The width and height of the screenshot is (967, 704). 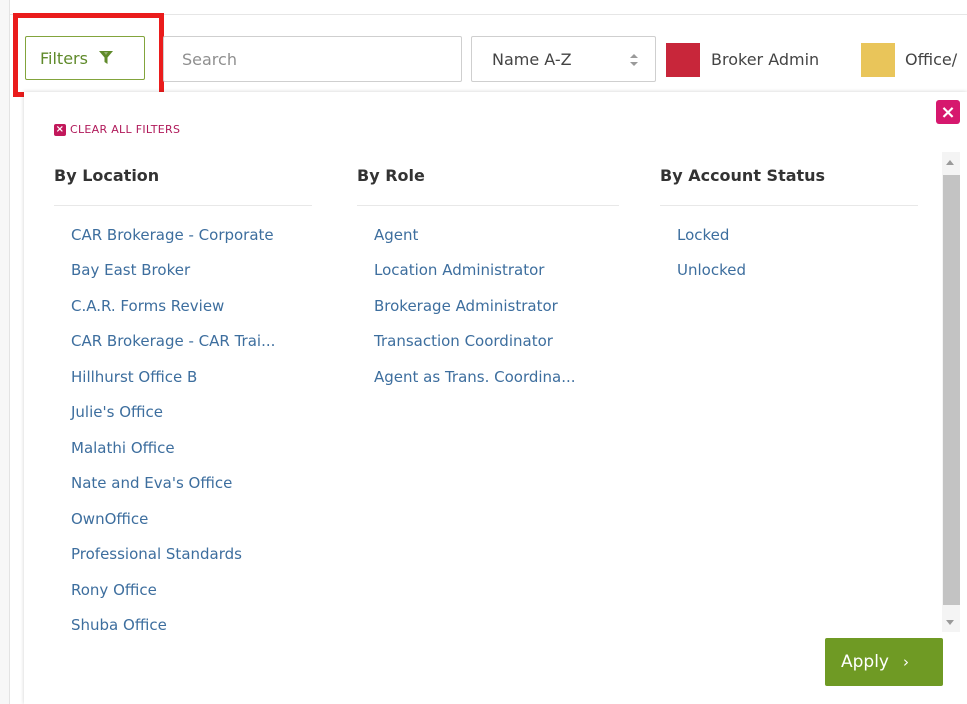 What do you see at coordinates (130, 270) in the screenshot?
I see `location-item: Bay East Broker` at bounding box center [130, 270].